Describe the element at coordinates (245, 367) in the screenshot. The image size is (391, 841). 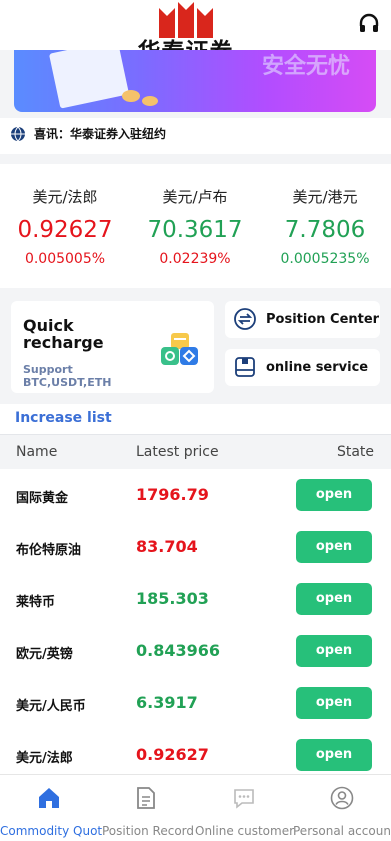
I see `service-icon` at that location.